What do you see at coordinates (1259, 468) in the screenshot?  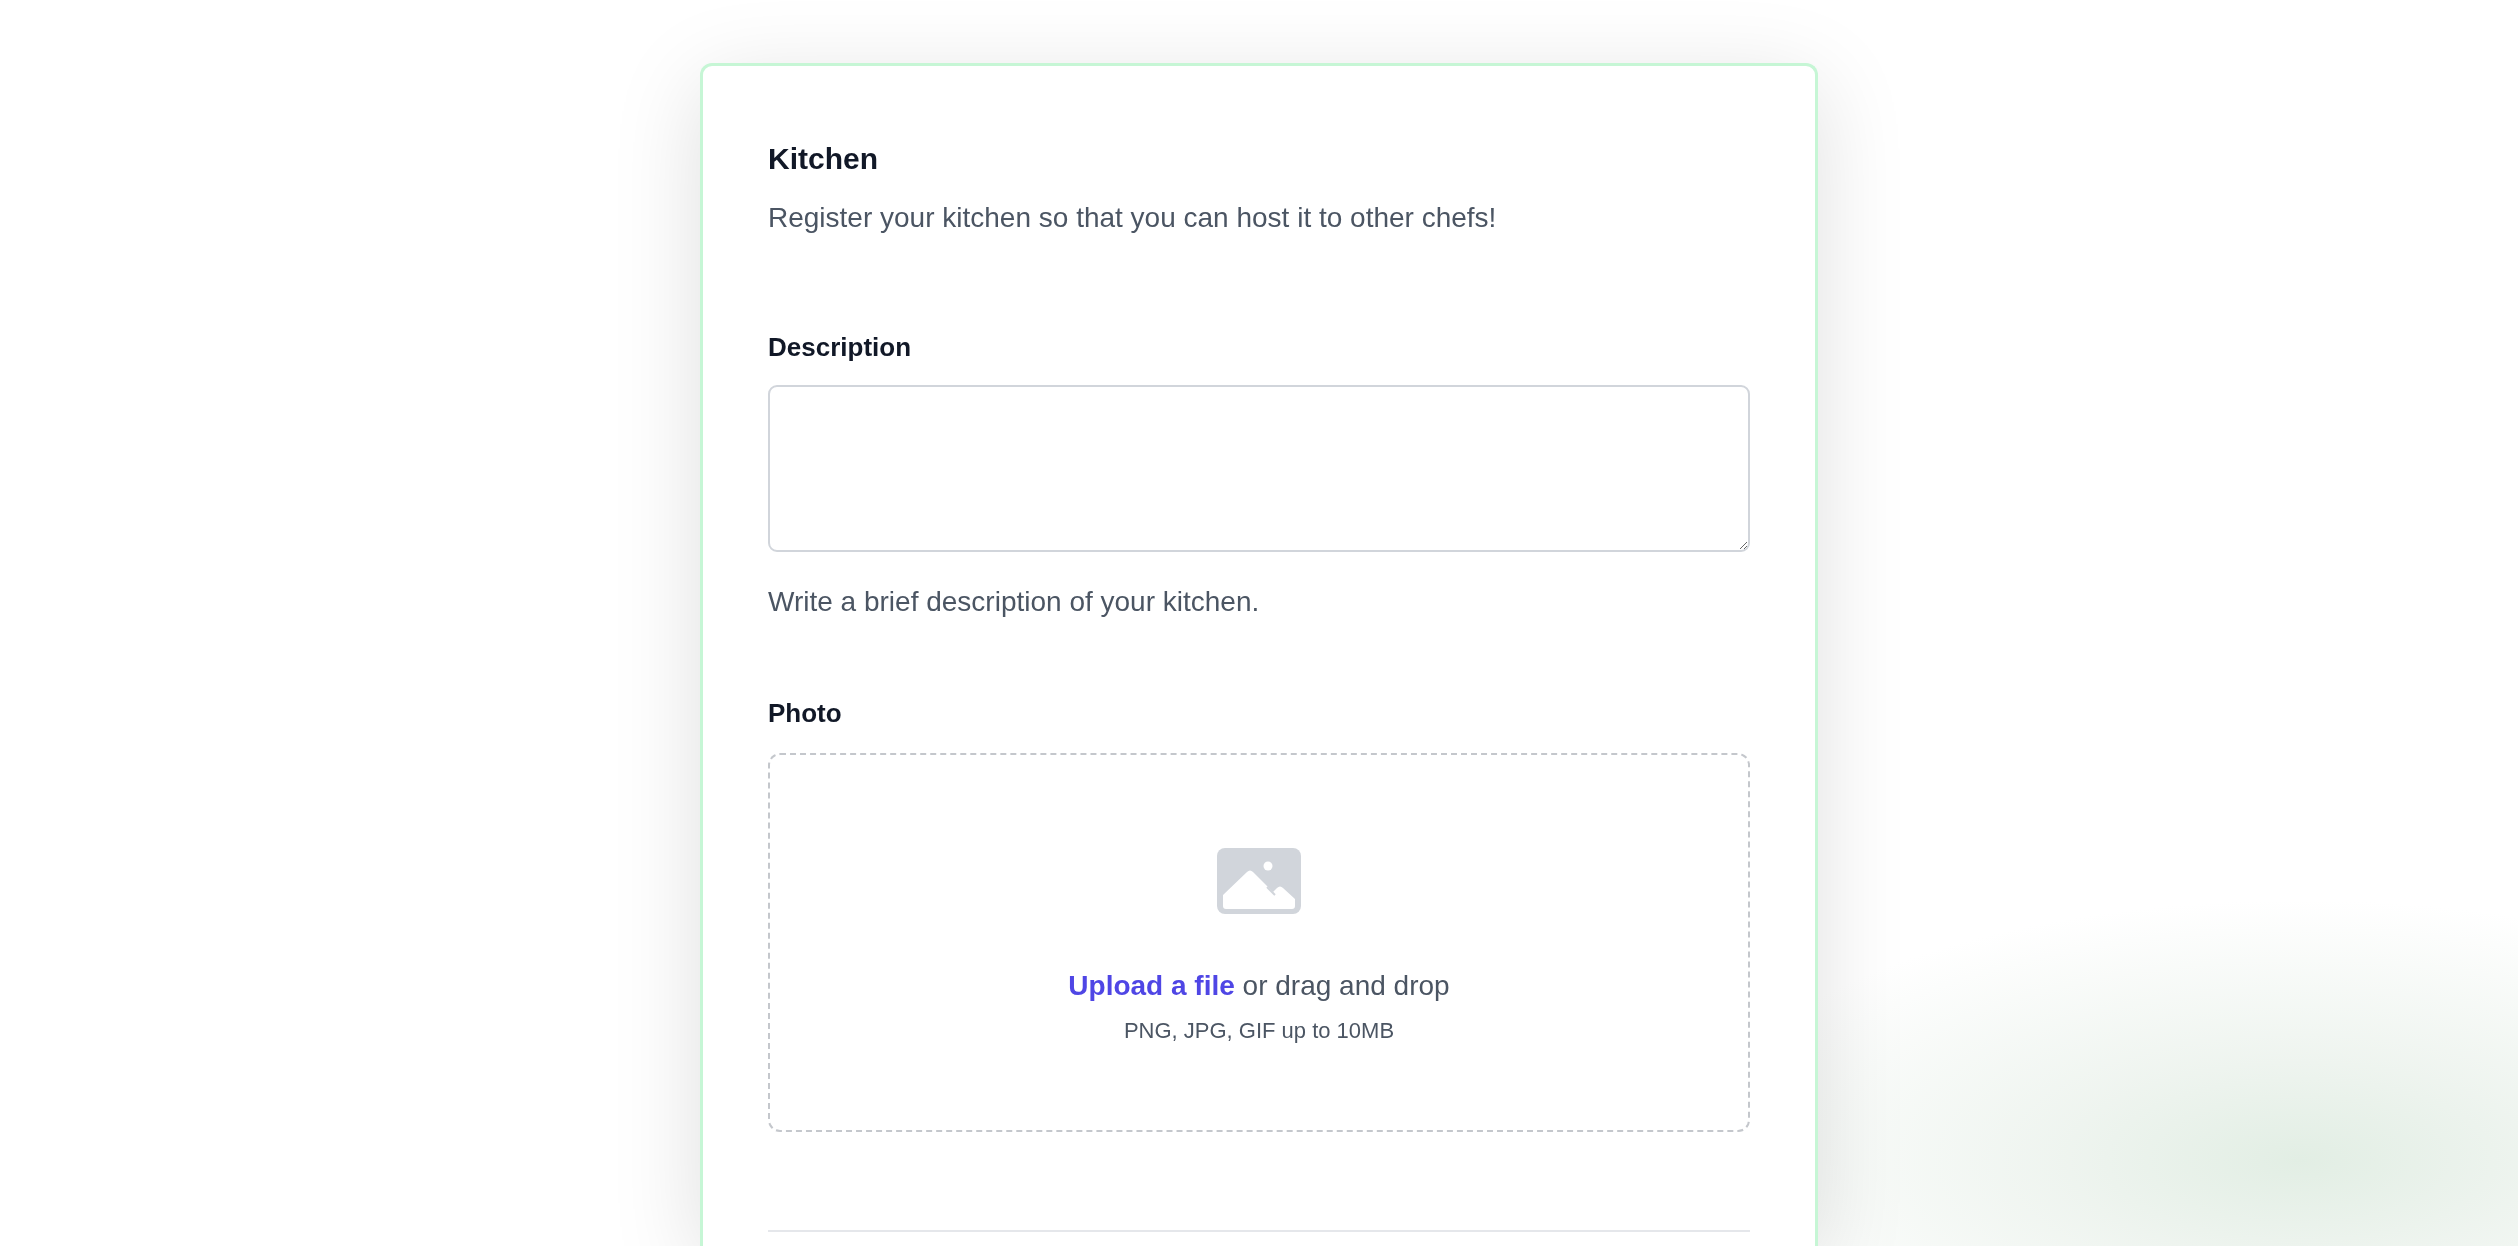 I see `description-field` at bounding box center [1259, 468].